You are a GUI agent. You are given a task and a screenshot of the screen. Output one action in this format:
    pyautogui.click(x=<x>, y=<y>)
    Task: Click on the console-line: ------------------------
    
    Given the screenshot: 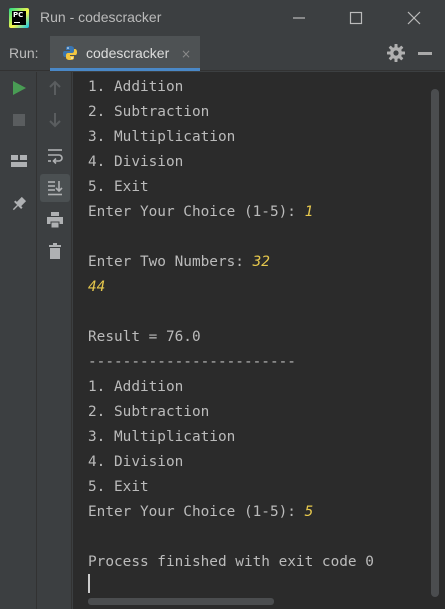 What is the action you would take?
    pyautogui.click(x=192, y=362)
    